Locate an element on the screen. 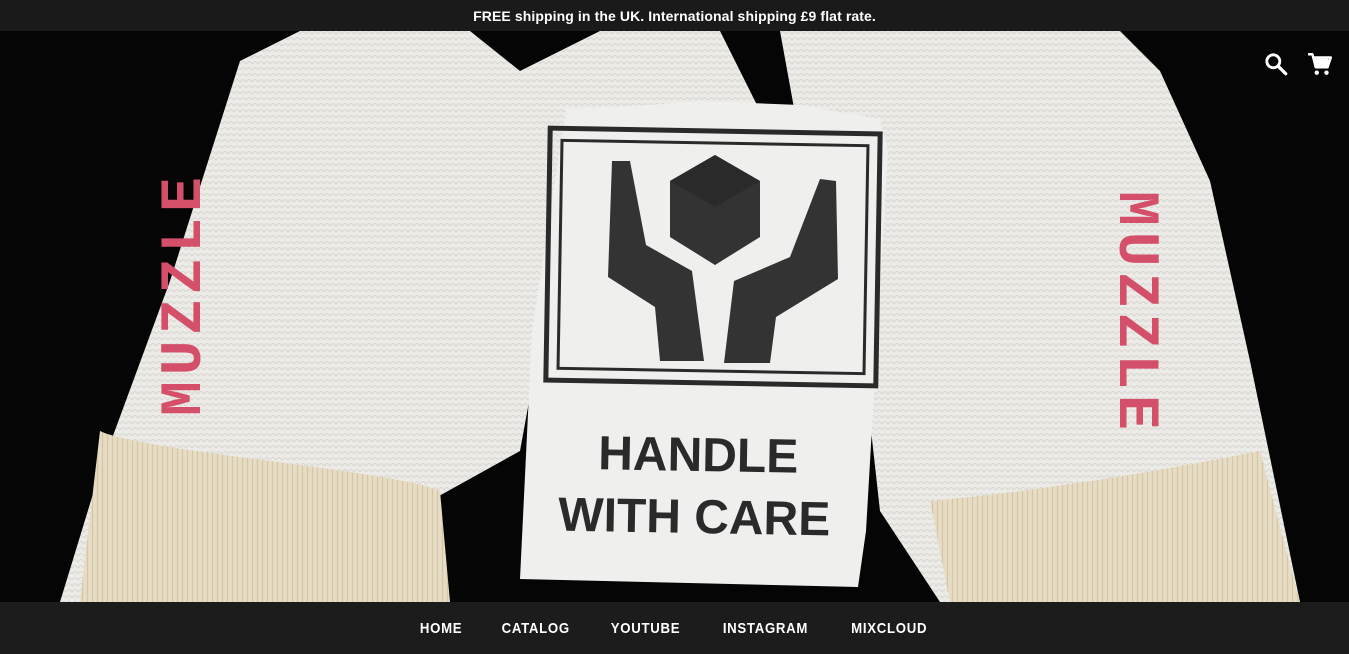 The width and height of the screenshot is (1349, 654). label-line-2: WITH CARE is located at coordinates (694, 518).